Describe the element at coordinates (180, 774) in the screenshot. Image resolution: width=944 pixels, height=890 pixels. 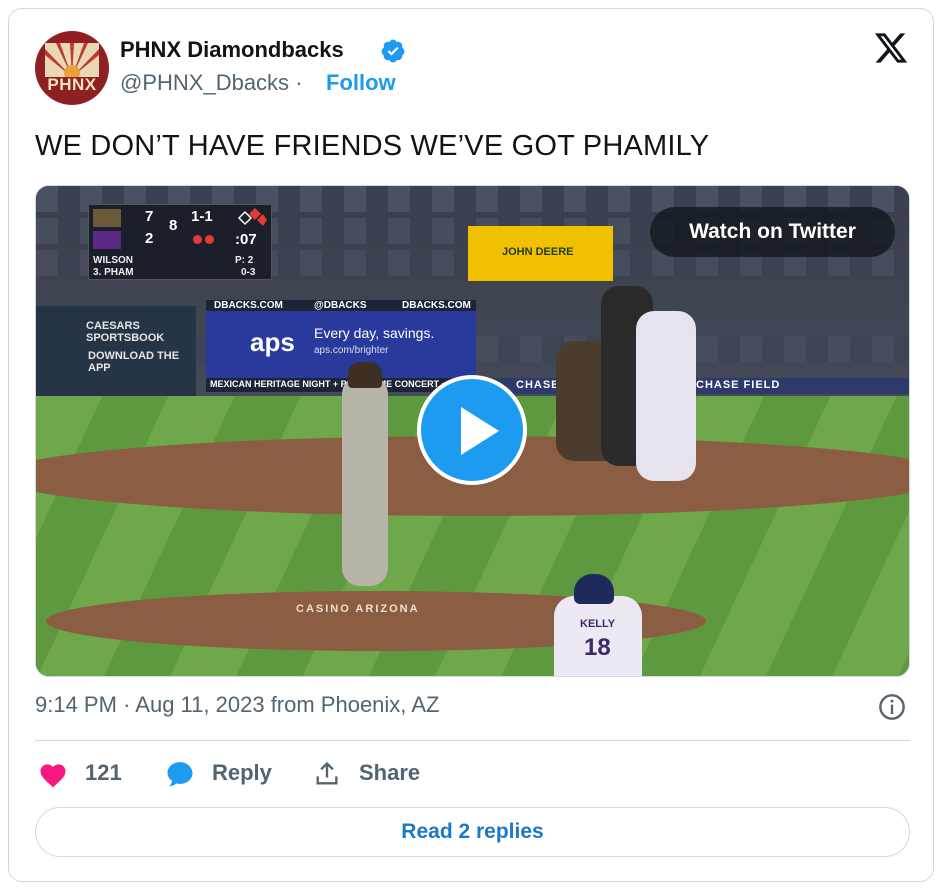
I see `reply-bubble-icon` at that location.